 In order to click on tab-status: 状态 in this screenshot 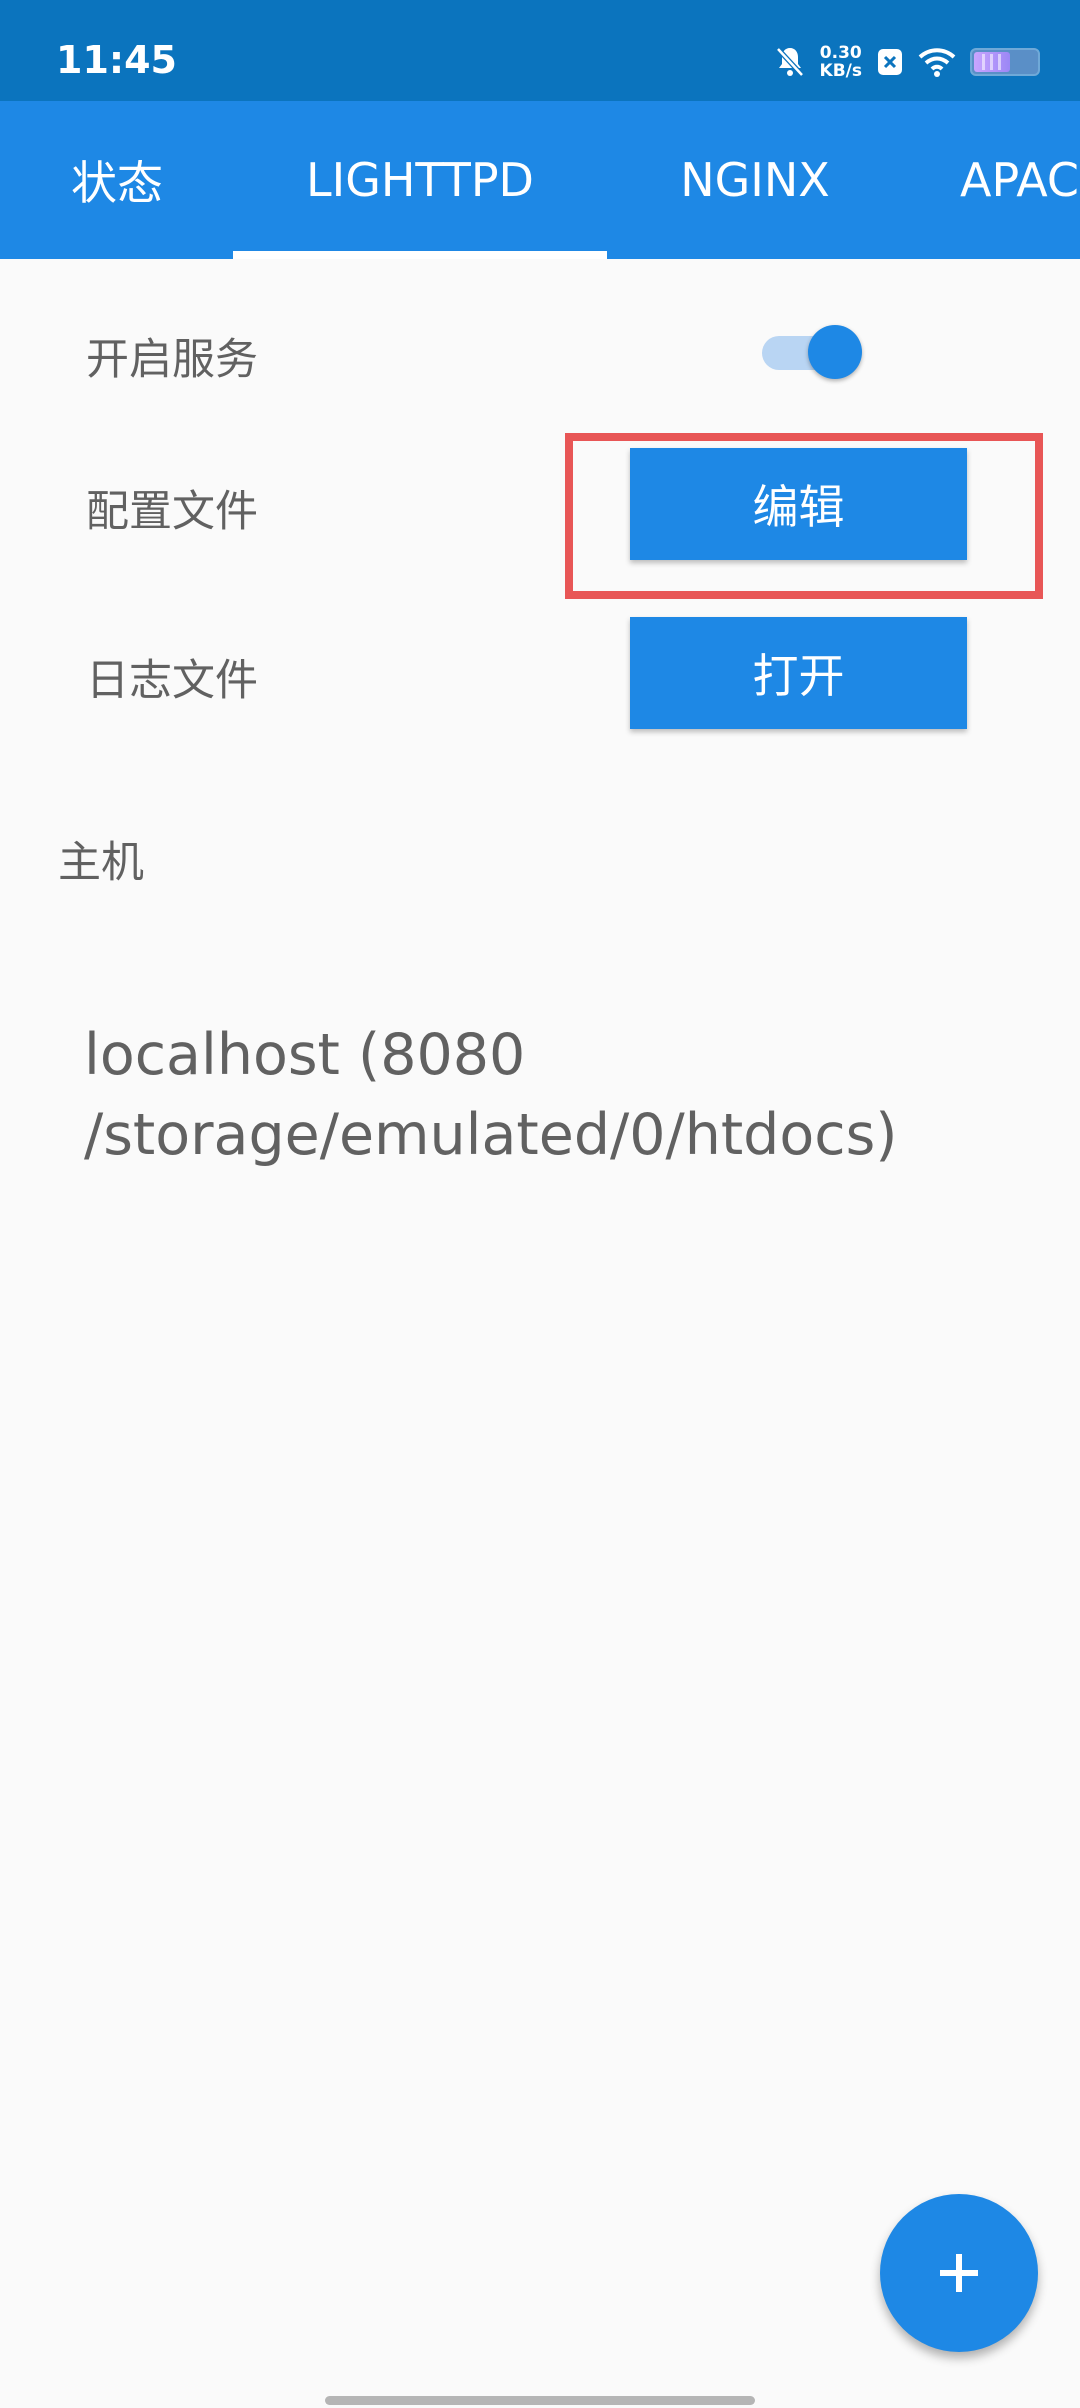, I will do `click(117, 180)`.